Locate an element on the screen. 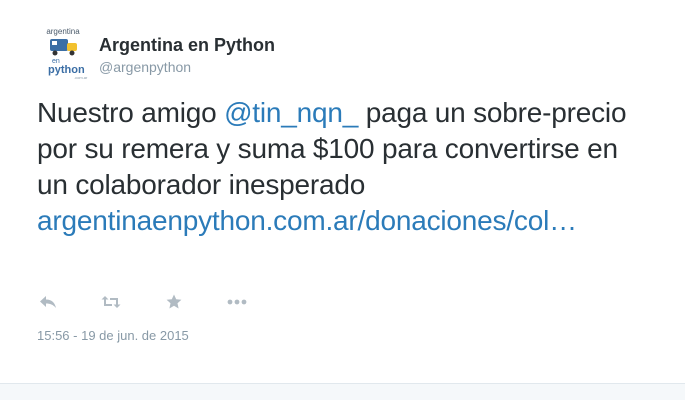  reply-button is located at coordinates (48, 302).